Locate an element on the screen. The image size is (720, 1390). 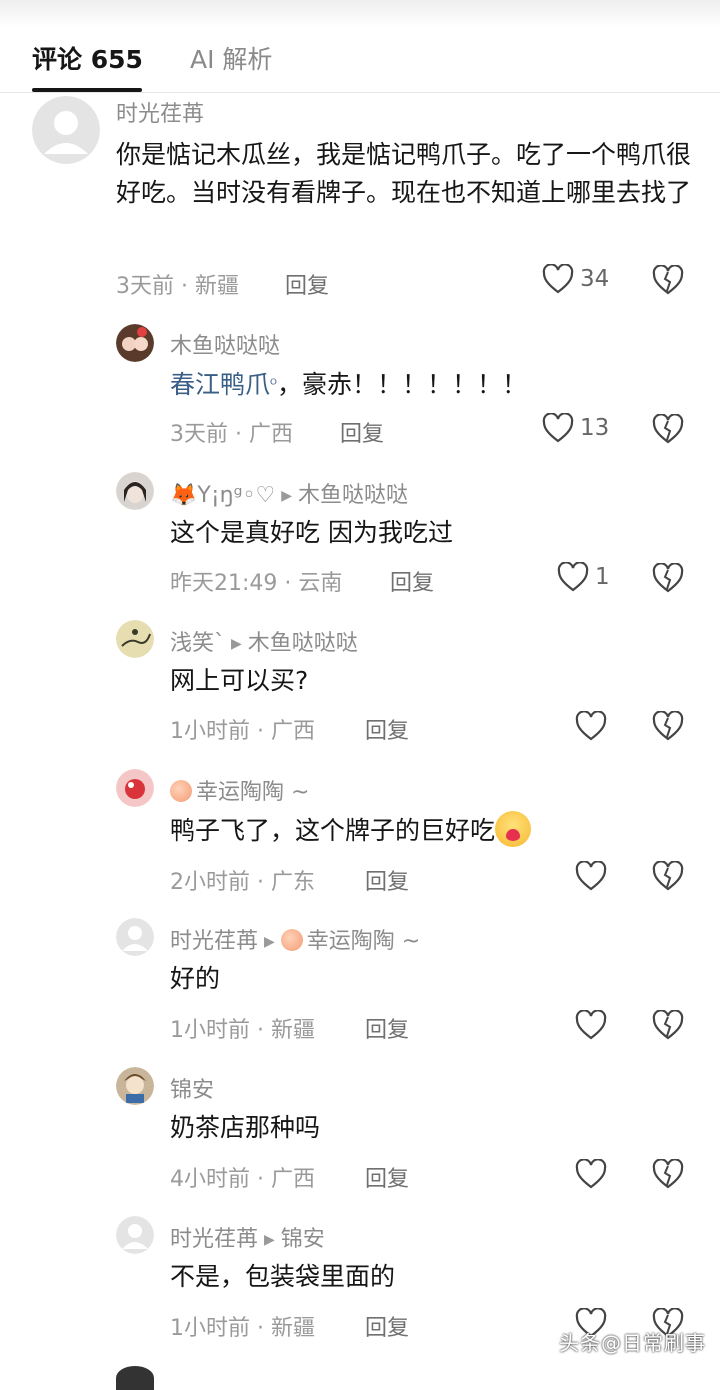
status-bar-fade is located at coordinates (360, 14).